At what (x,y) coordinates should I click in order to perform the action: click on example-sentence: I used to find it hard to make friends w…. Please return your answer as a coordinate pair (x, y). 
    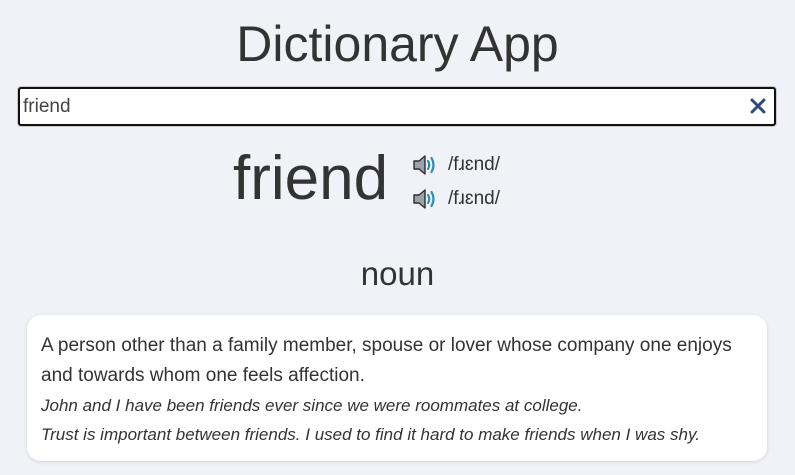
    Looking at the image, I should click on (502, 434).